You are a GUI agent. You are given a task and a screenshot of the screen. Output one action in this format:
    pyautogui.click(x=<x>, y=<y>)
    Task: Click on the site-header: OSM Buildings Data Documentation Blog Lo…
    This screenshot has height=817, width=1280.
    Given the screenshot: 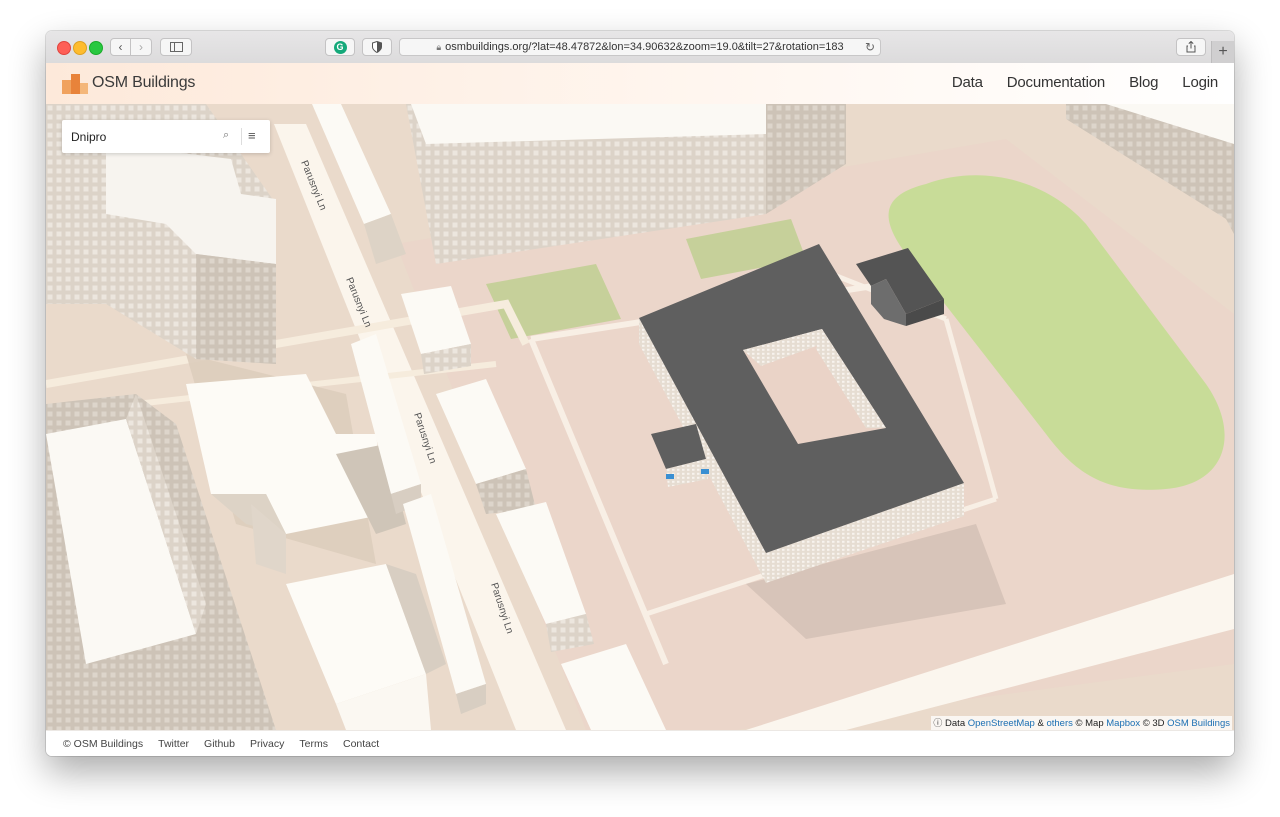 What is the action you would take?
    pyautogui.click(x=640, y=84)
    